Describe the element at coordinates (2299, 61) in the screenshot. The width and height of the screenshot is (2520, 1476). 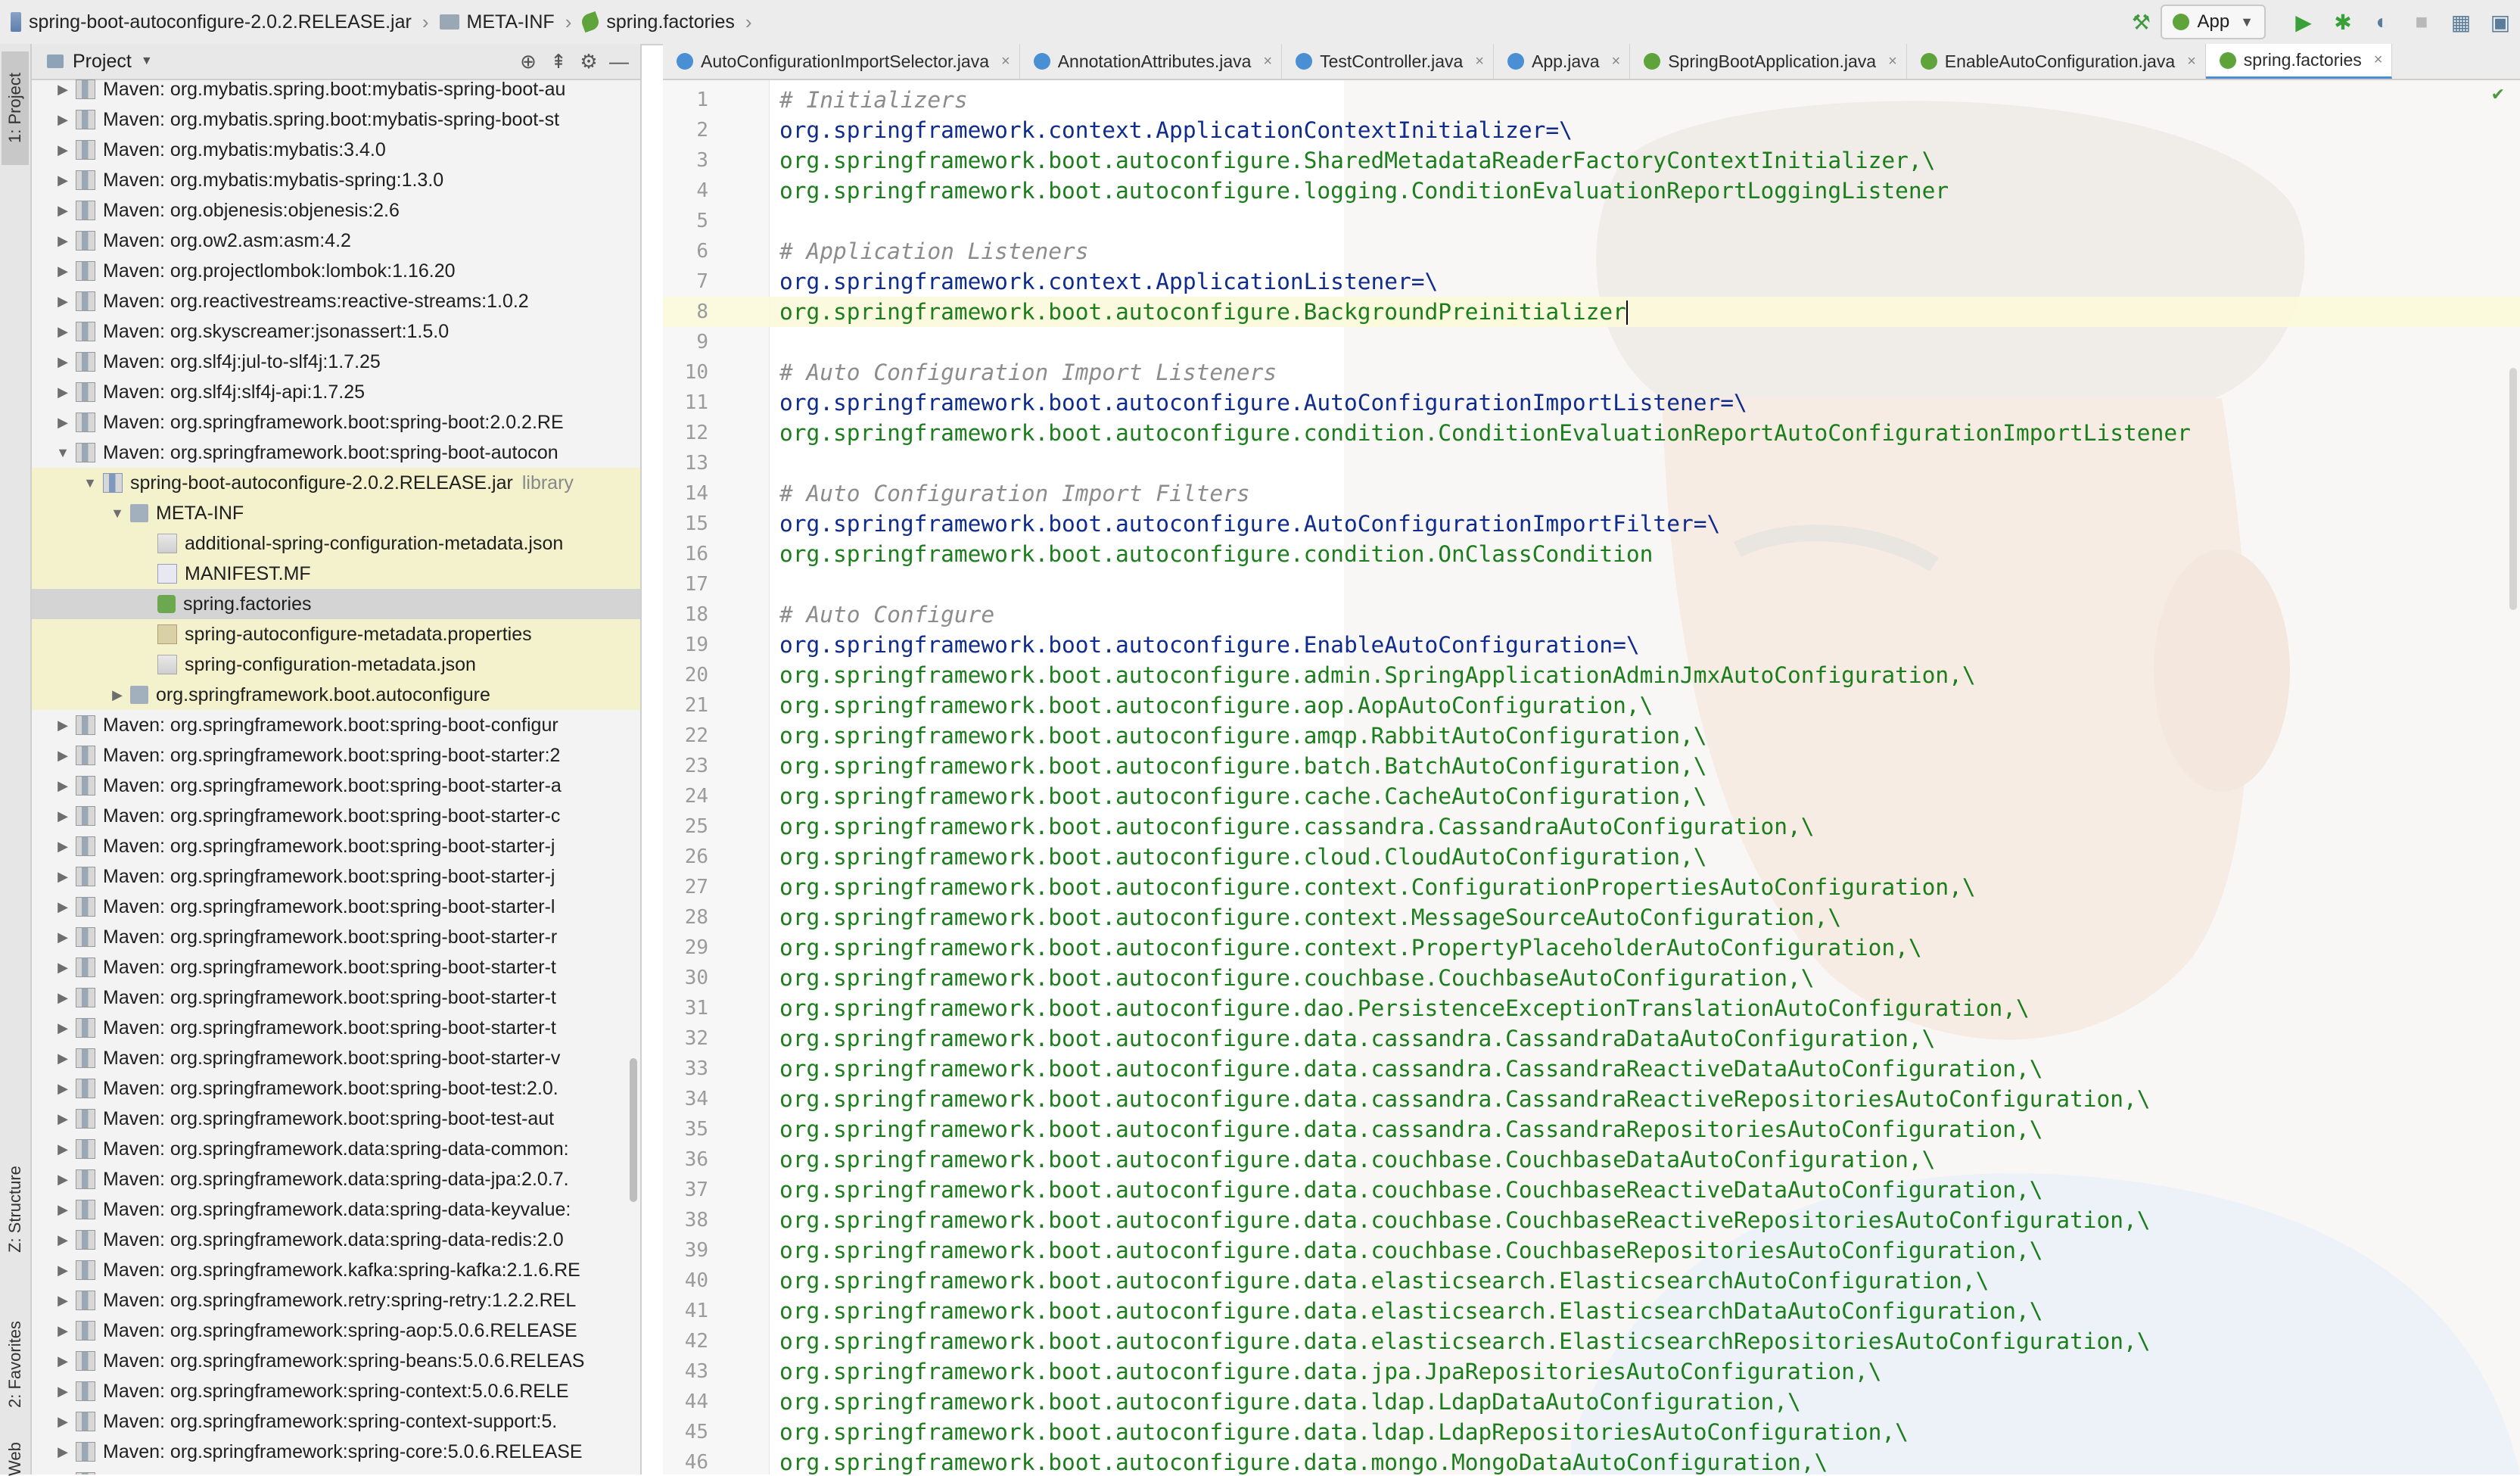
I see `editor-tab: spring.factories ×` at that location.